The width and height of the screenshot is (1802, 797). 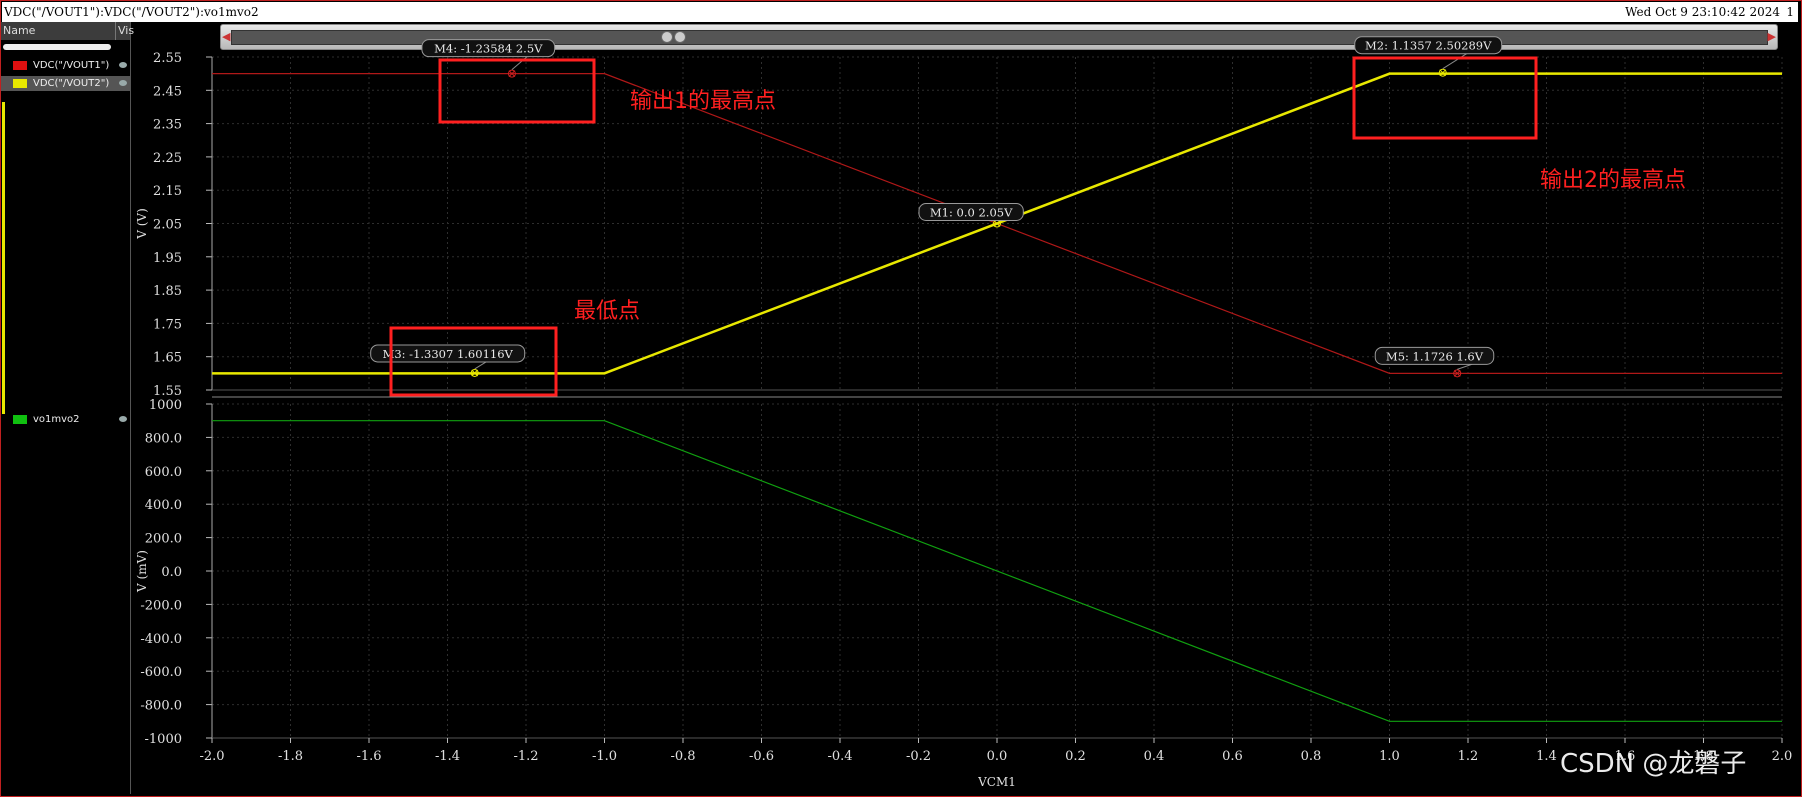 I want to click on x-tick-label: 1.4, so click(x=1546, y=756).